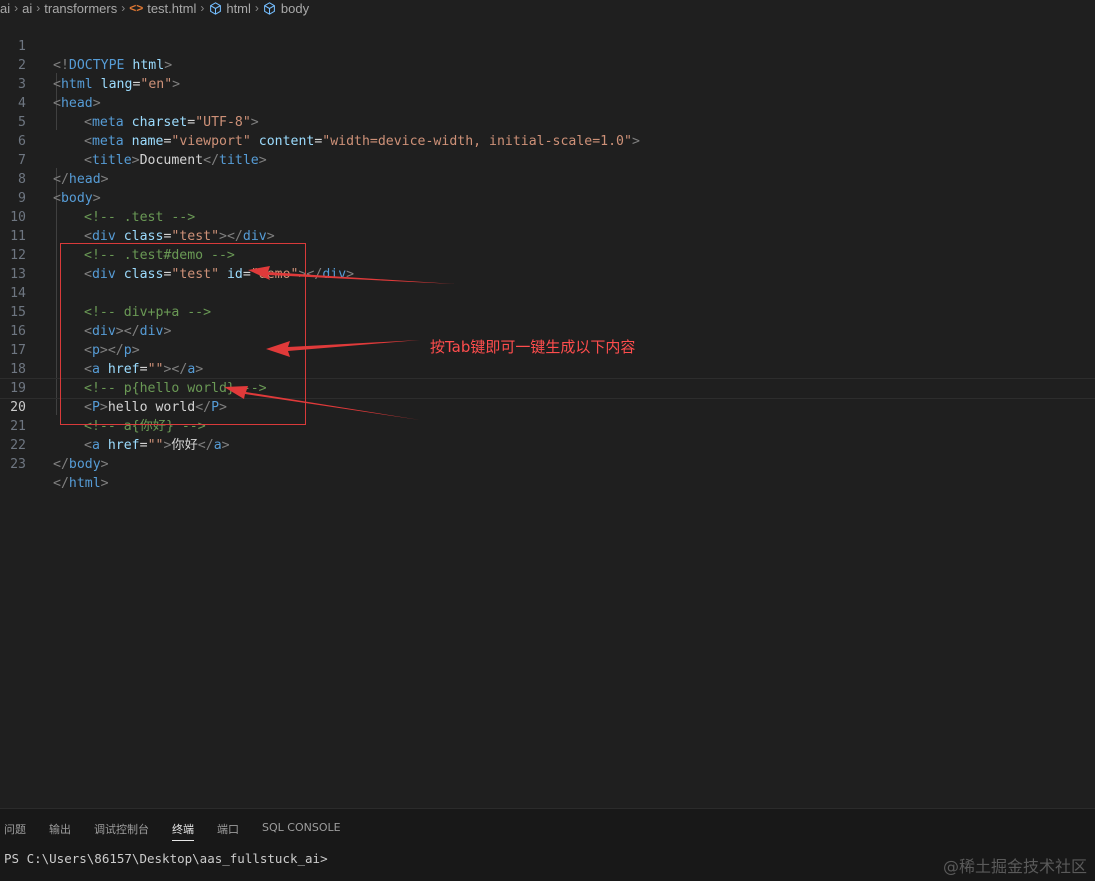  I want to click on breadcrumb-item-body: body, so click(295, 8).